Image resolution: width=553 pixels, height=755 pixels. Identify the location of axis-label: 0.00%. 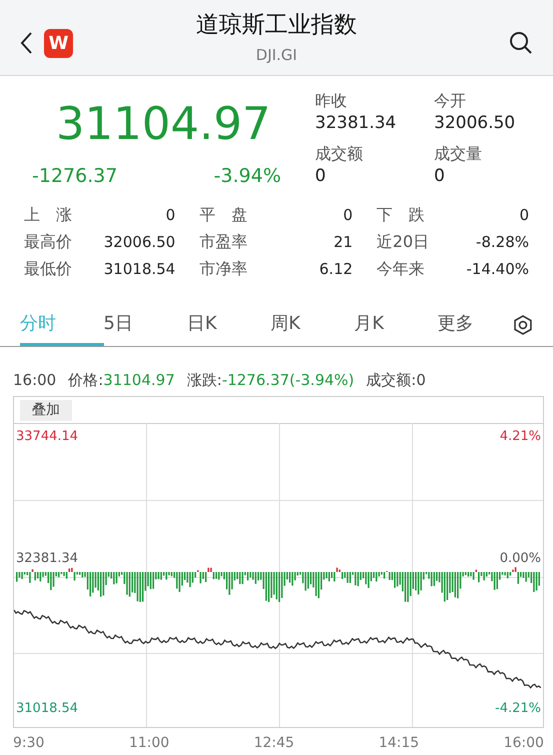
(520, 559).